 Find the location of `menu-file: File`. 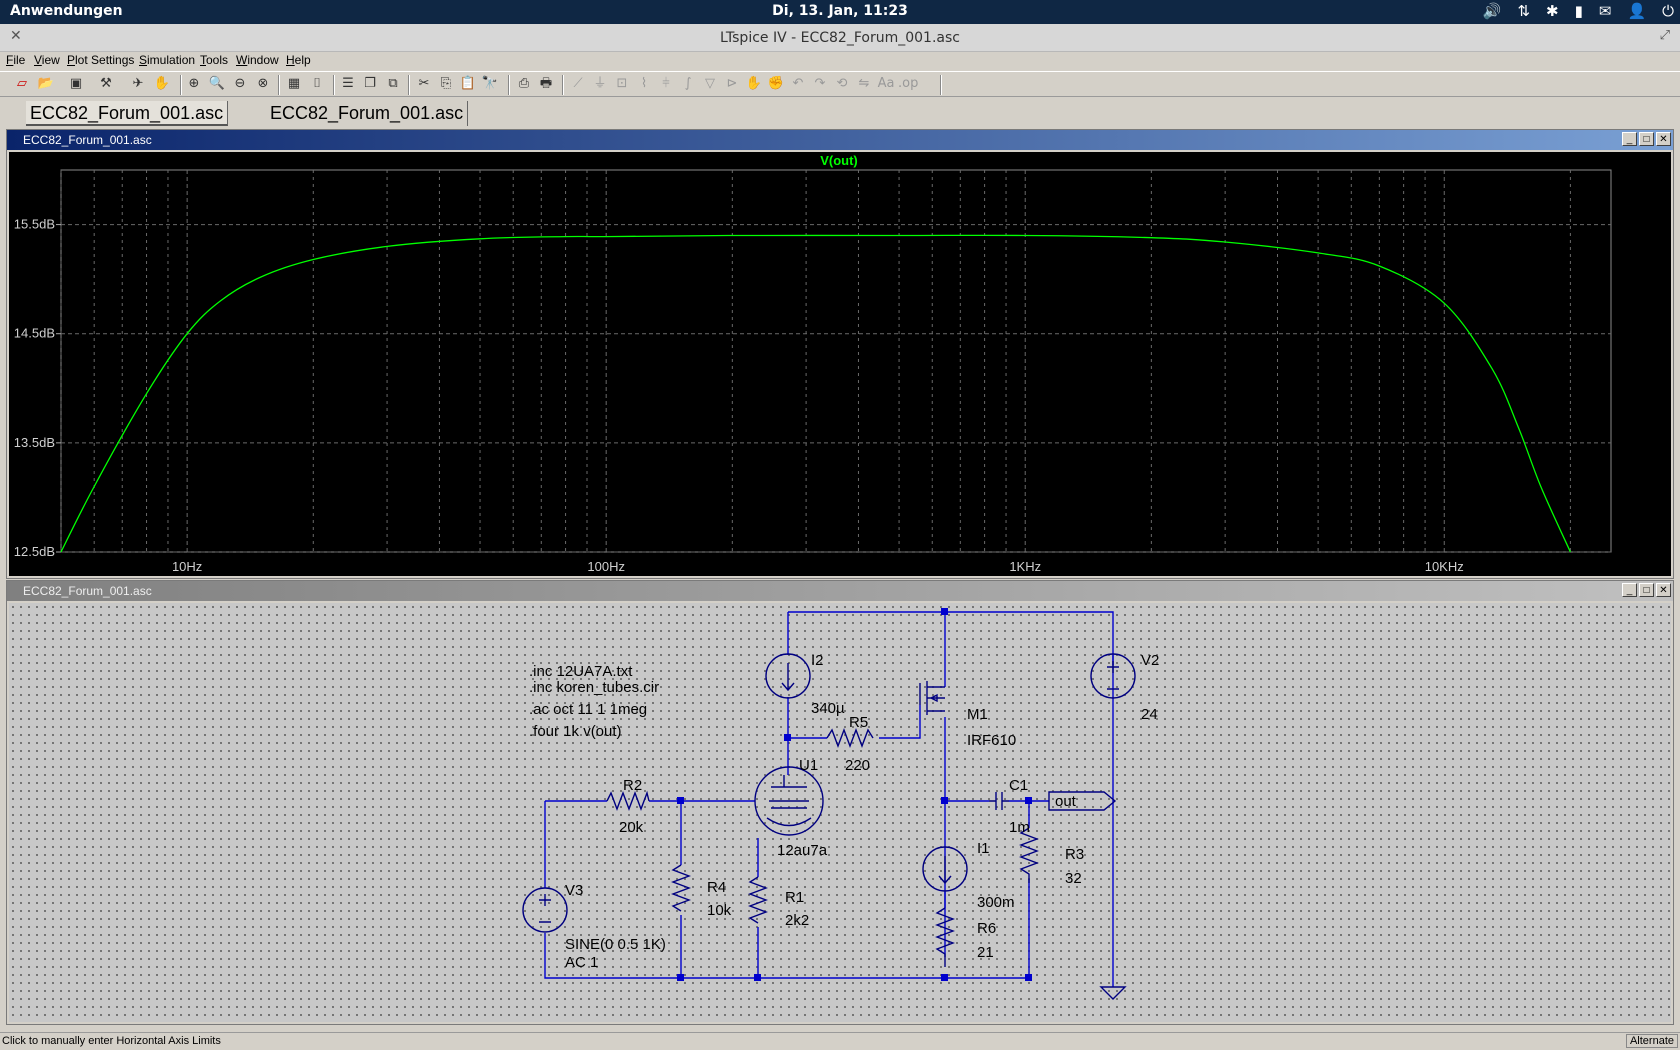

menu-file: File is located at coordinates (15, 60).